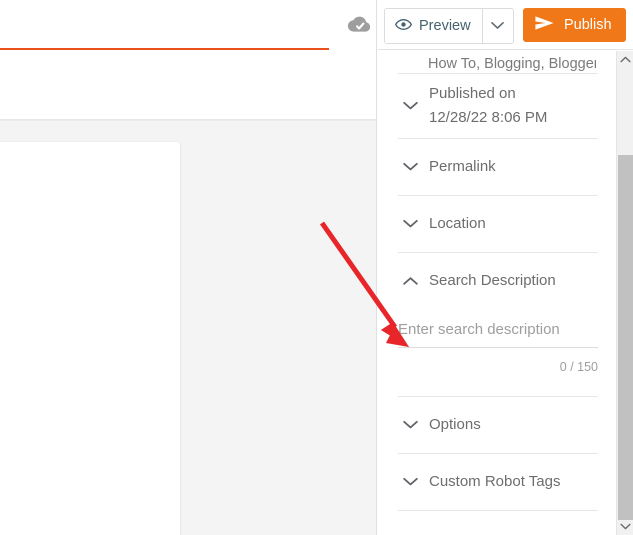 The width and height of the screenshot is (633, 535). Describe the element at coordinates (359, 25) in the screenshot. I see `saved-cloud-check-icon` at that location.